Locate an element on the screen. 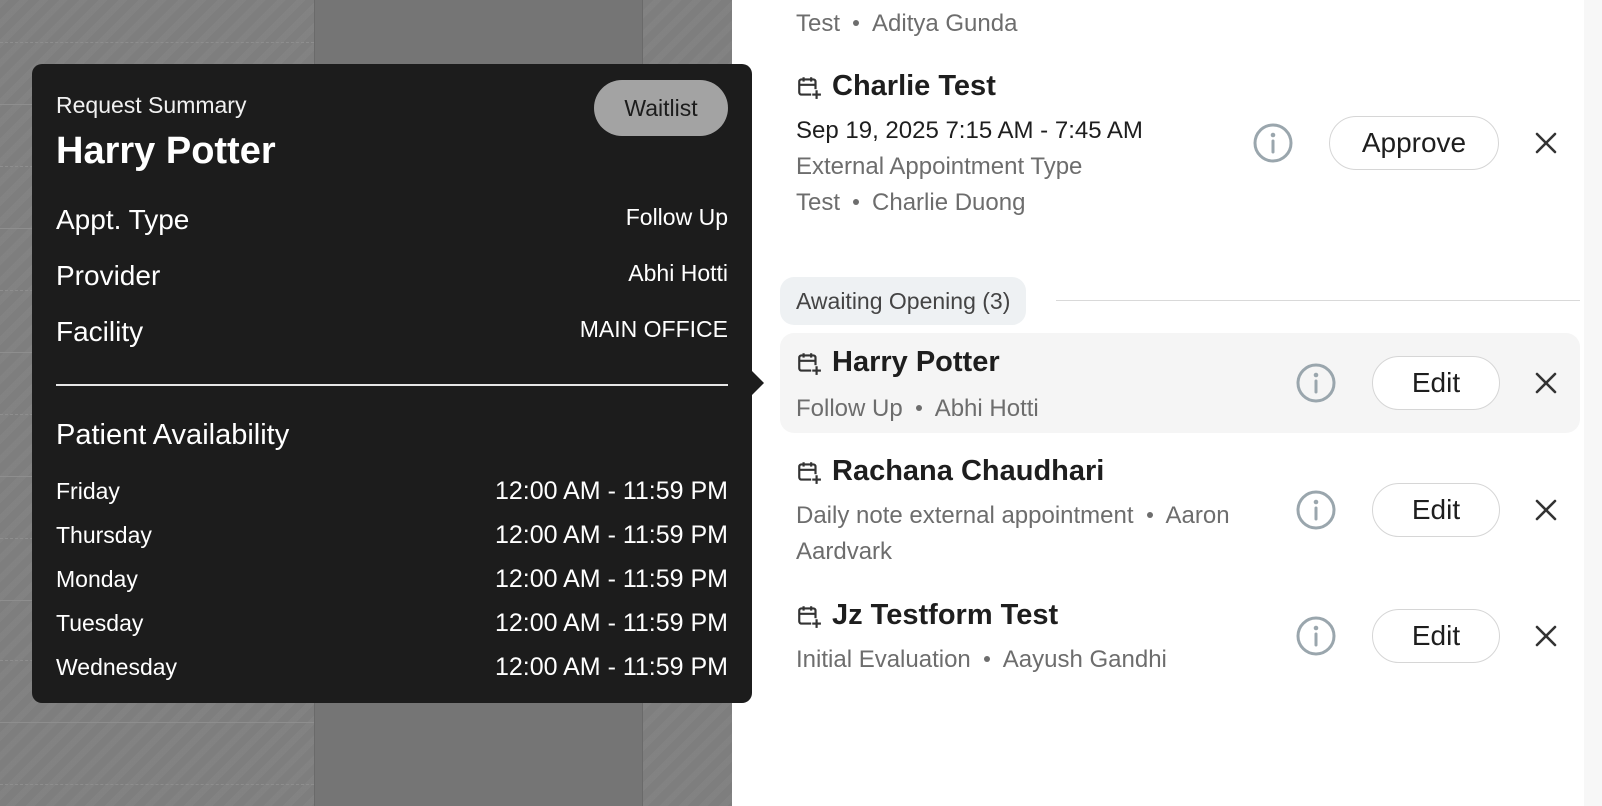  item-subline: Follow Up Abhi Hotti is located at coordinates (917, 409).